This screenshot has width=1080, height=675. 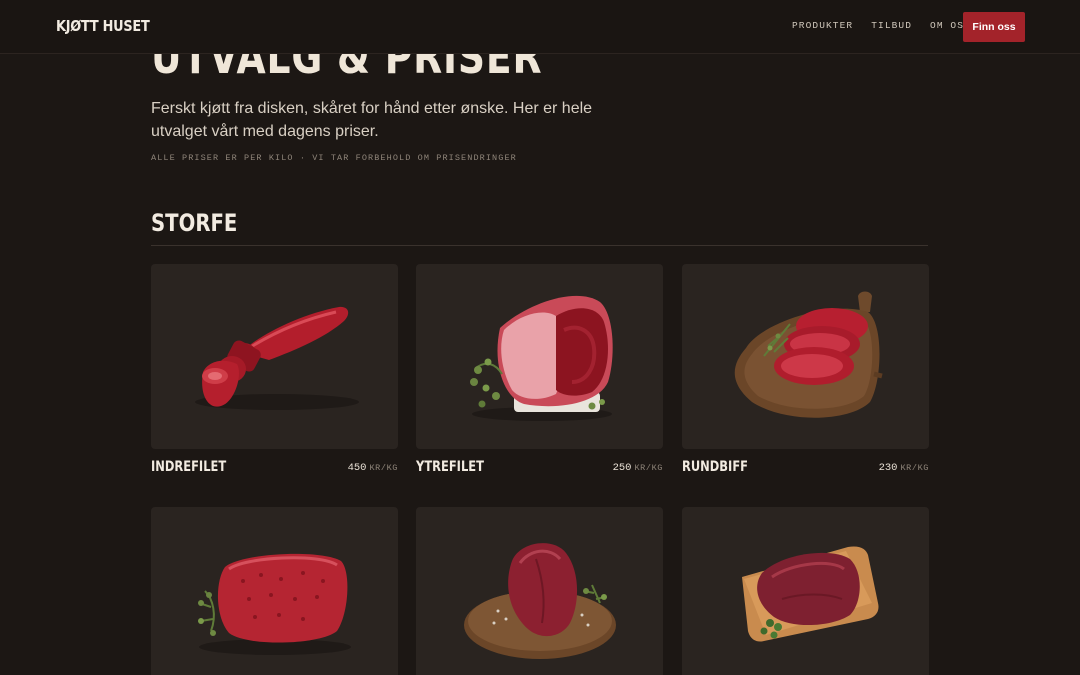 I want to click on product-price: 230 KR/KG, so click(x=903, y=468).